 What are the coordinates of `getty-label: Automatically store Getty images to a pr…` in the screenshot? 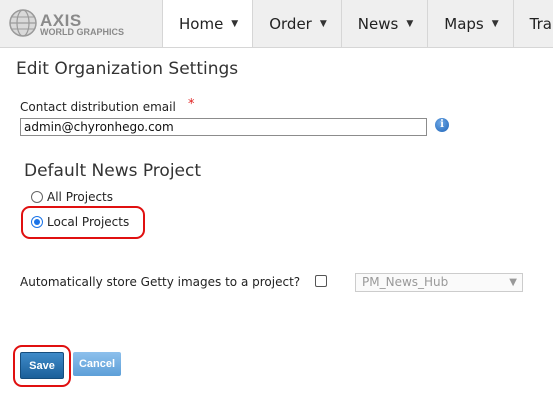 It's located at (160, 282).